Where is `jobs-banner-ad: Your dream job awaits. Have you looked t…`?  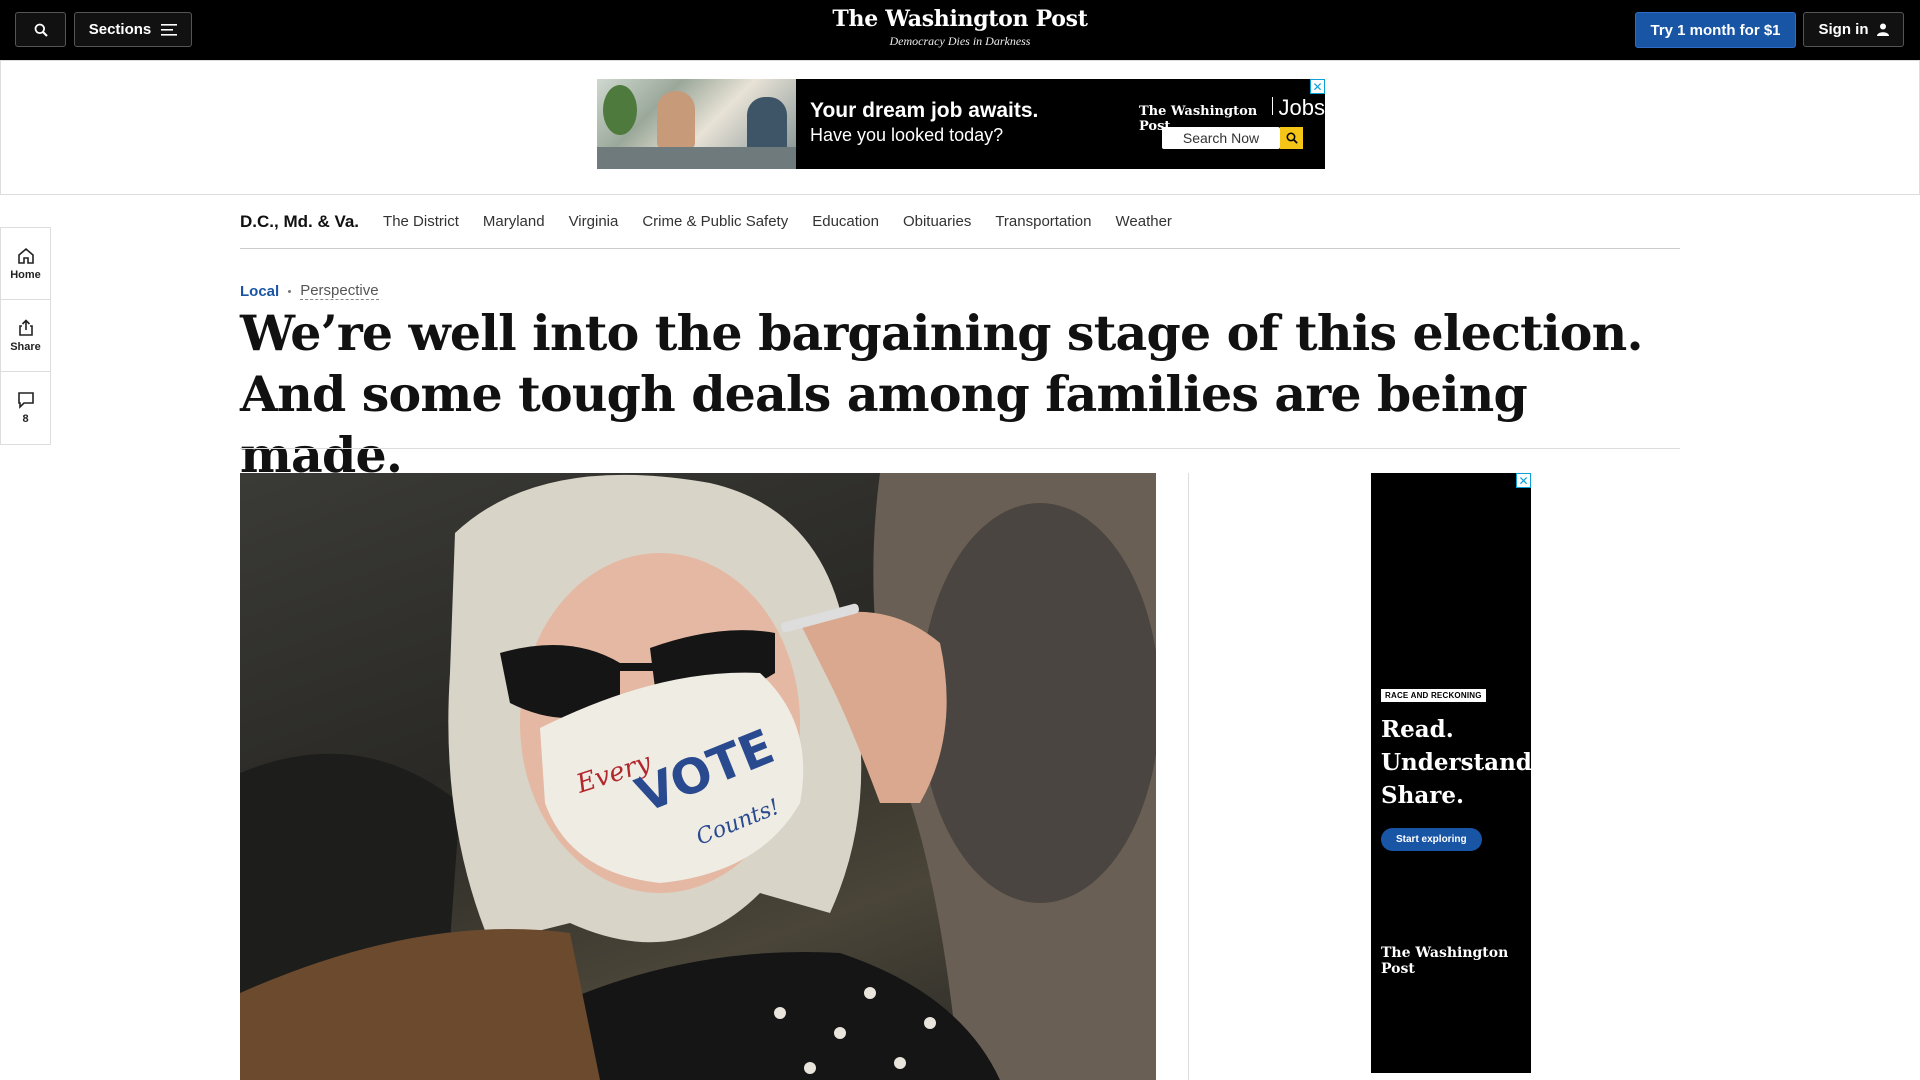 jobs-banner-ad: Your dream job awaits. Have you looked t… is located at coordinates (961, 124).